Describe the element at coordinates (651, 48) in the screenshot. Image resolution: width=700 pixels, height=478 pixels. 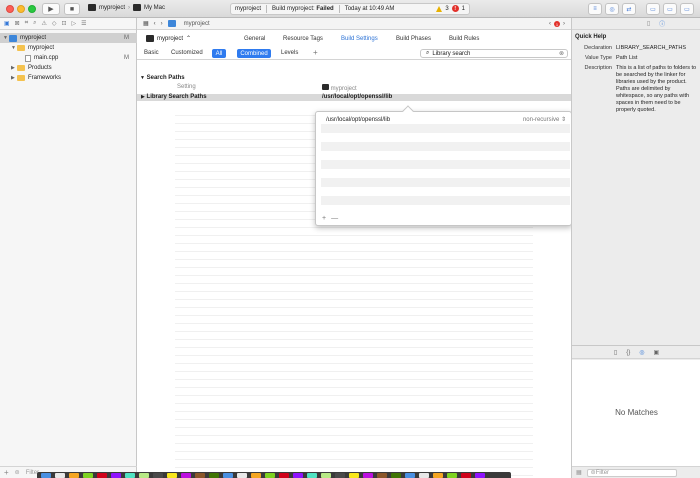
I see `declaration-value: LIBRARY_SEARCH_PATHS` at that location.